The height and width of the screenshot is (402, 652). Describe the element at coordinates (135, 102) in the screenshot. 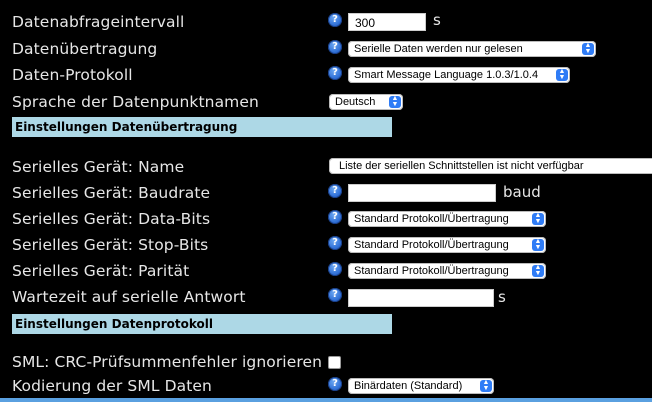

I see `label-language: Sprache der Datenpunktnamen` at that location.